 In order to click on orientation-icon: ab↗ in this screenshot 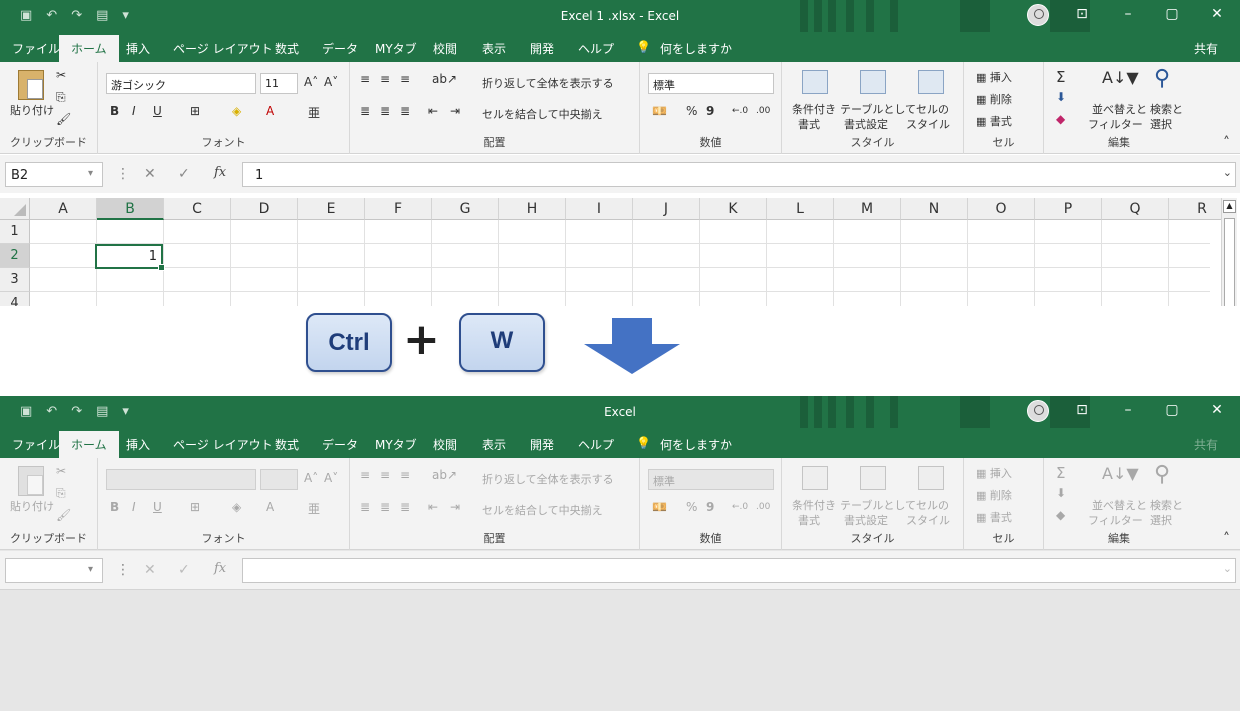, I will do `click(444, 79)`.